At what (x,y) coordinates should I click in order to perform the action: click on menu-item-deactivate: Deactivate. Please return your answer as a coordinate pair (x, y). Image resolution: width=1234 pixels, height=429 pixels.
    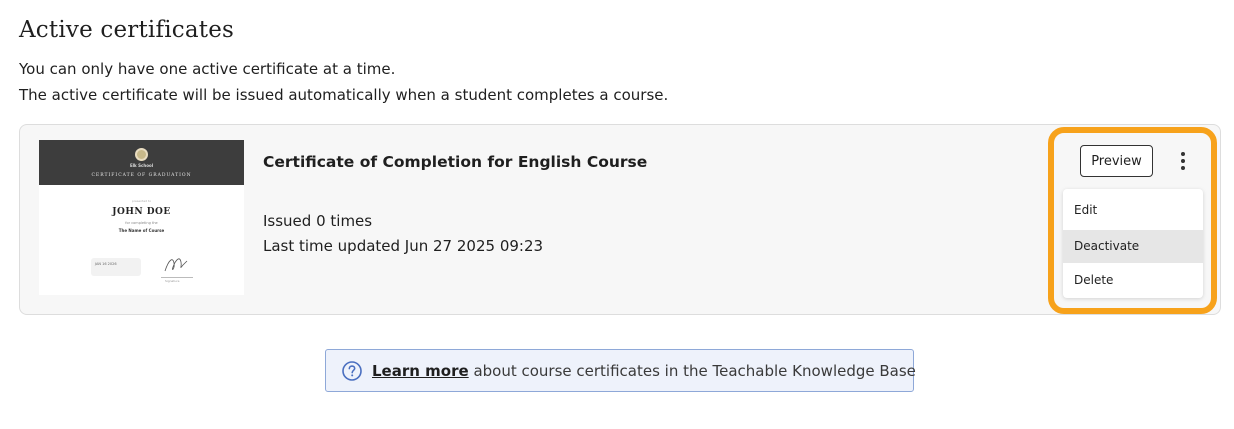
    Looking at the image, I should click on (1133, 246).